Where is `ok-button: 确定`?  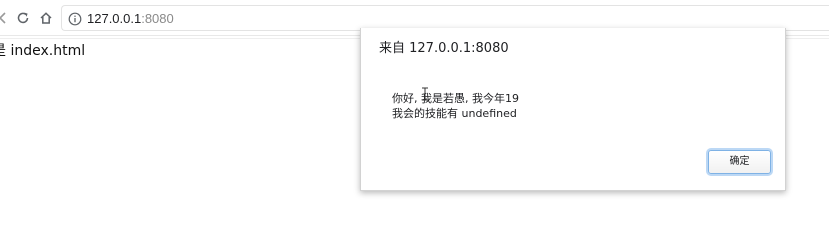 ok-button: 确定 is located at coordinates (739, 162).